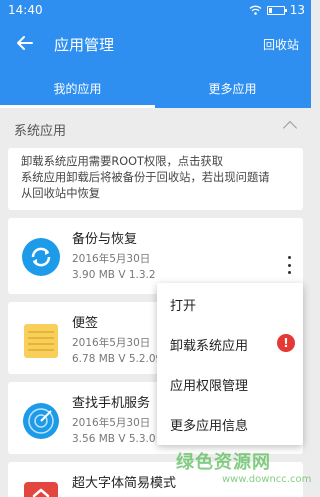  I want to click on watermark-text: 绿色资源网, so click(223, 462).